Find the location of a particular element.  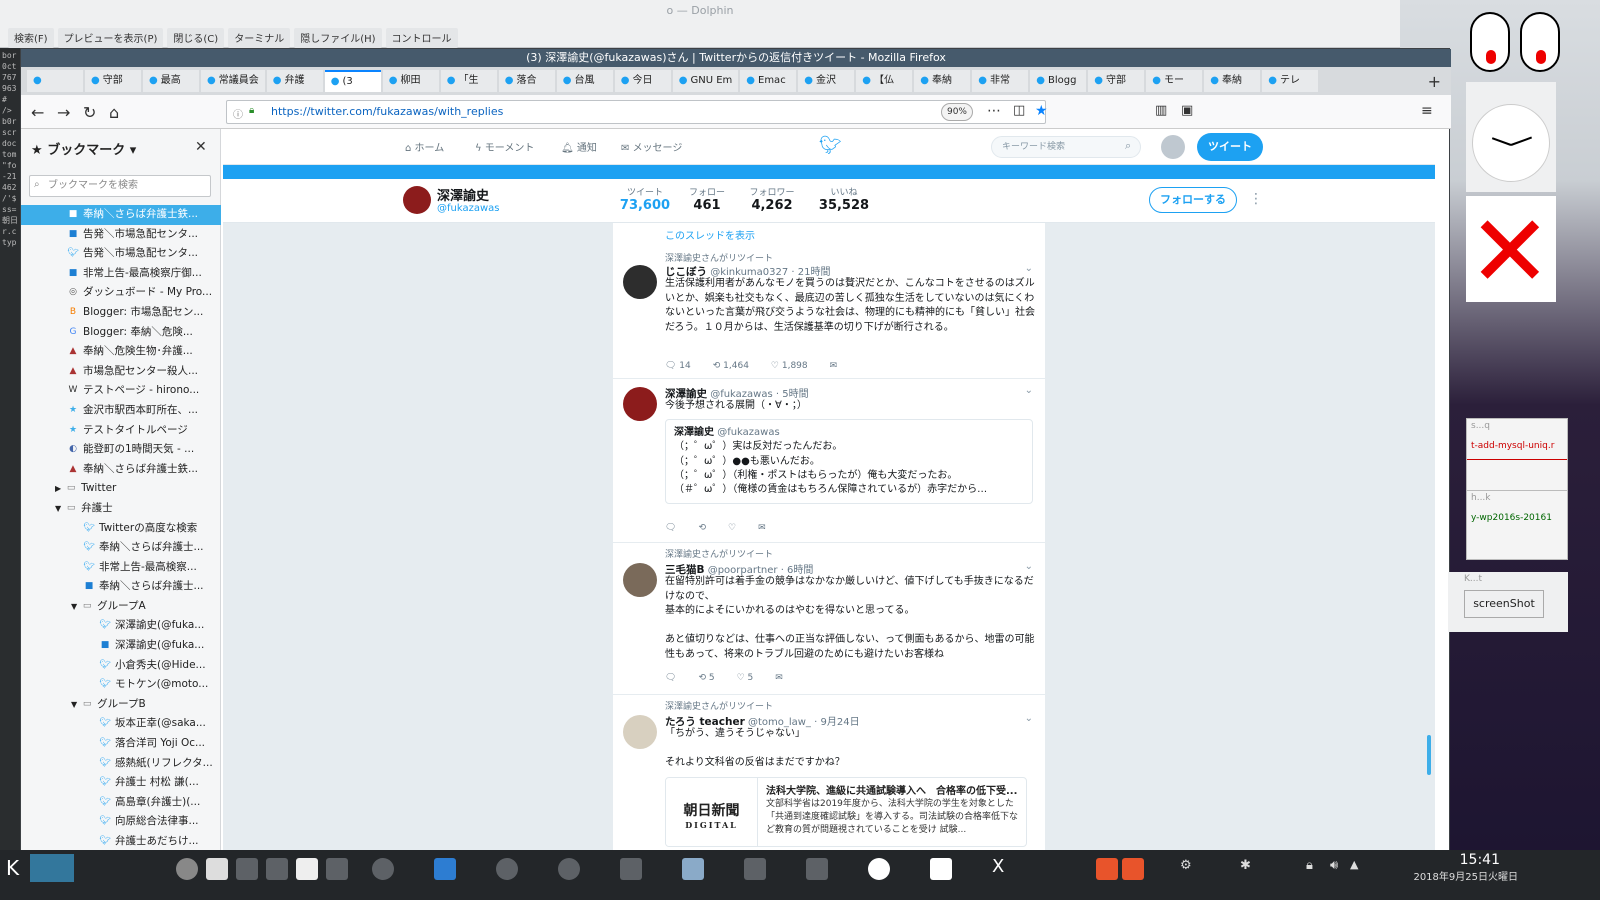

browser-tab: ● 非常 is located at coordinates (1000, 81).